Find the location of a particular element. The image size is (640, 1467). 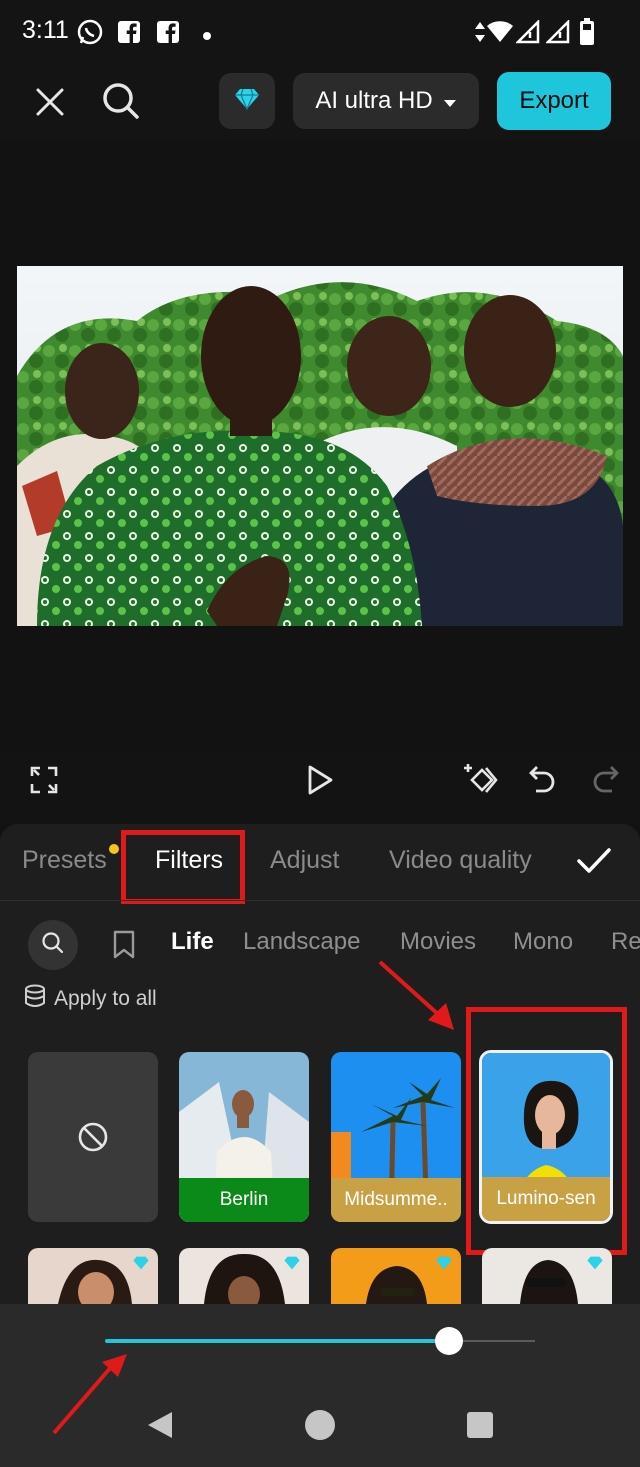

play-icon is located at coordinates (320, 782).